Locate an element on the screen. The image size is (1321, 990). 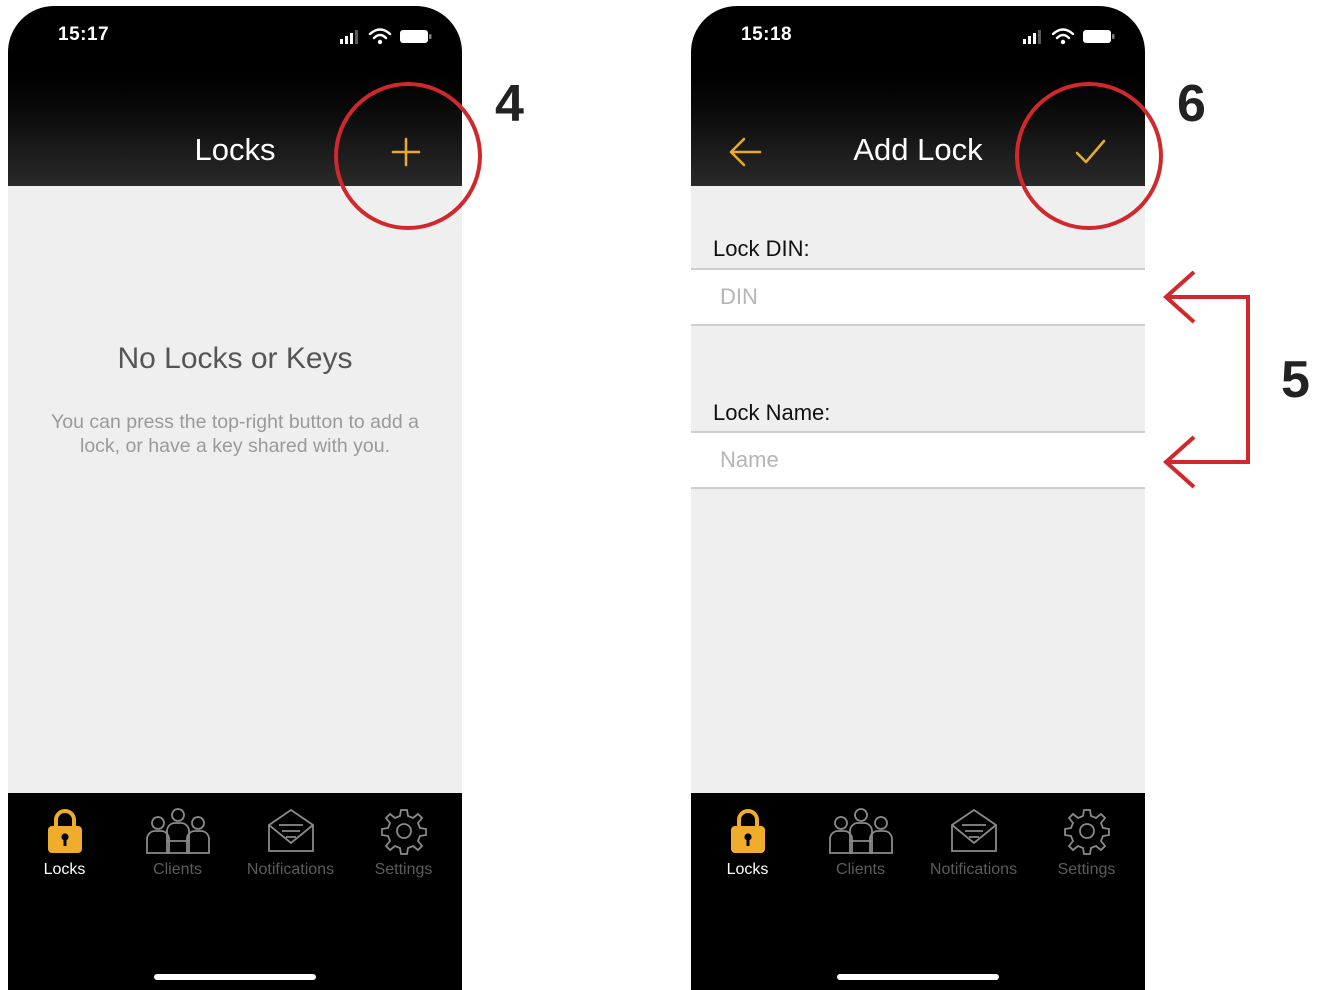
step-number-4: 4 is located at coordinates (509, 104).